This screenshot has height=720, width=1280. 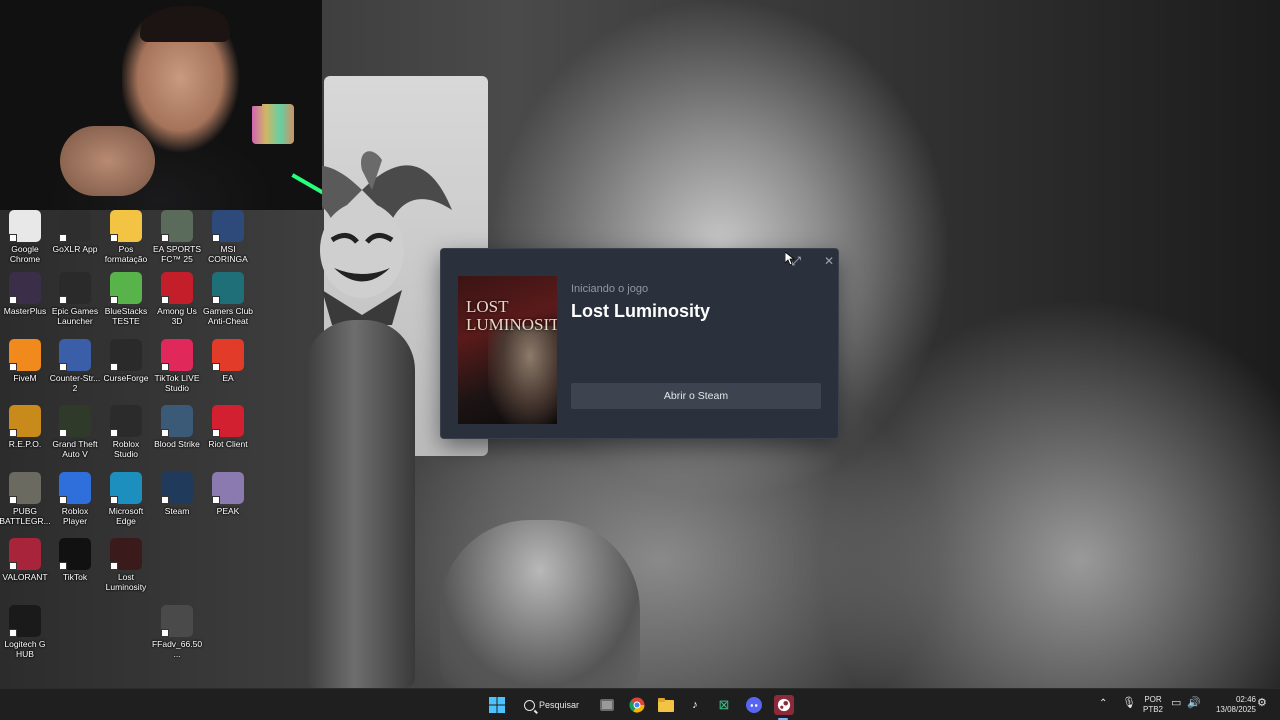 What do you see at coordinates (75, 421) in the screenshot?
I see `gta-v-icon` at bounding box center [75, 421].